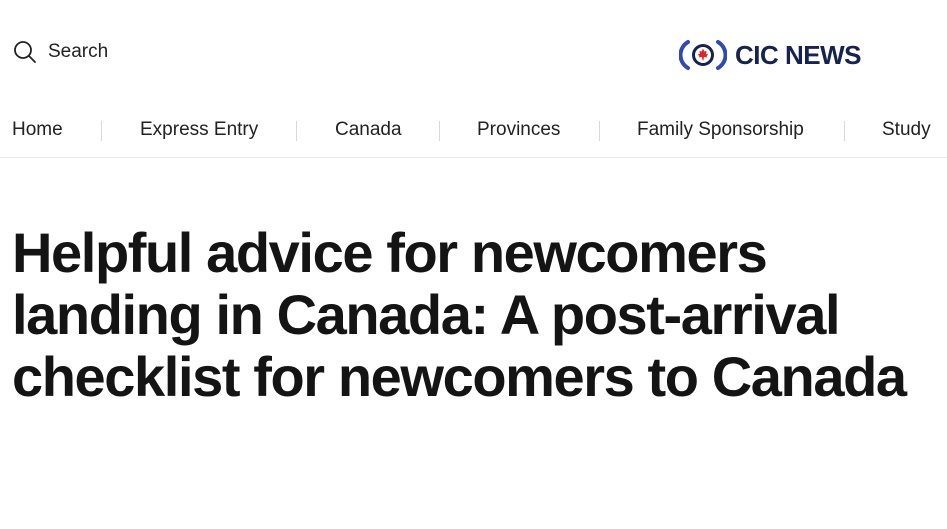 This screenshot has width=947, height=529. I want to click on nav-item-home: Home, so click(37, 130).